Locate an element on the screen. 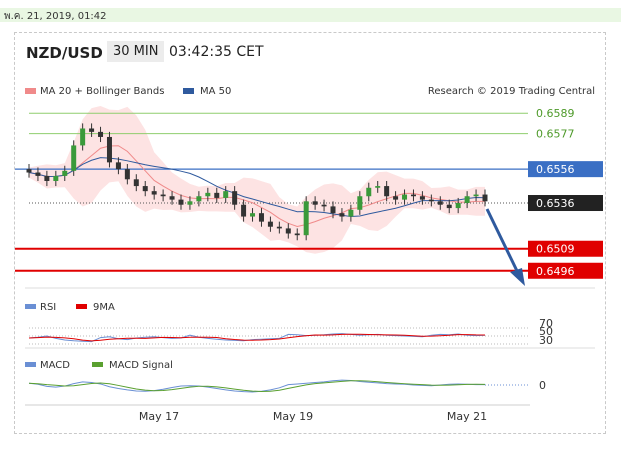 The height and width of the screenshot is (449, 621). bb-legend-label: MA 20 + Bollinger Bands is located at coordinates (102, 91).